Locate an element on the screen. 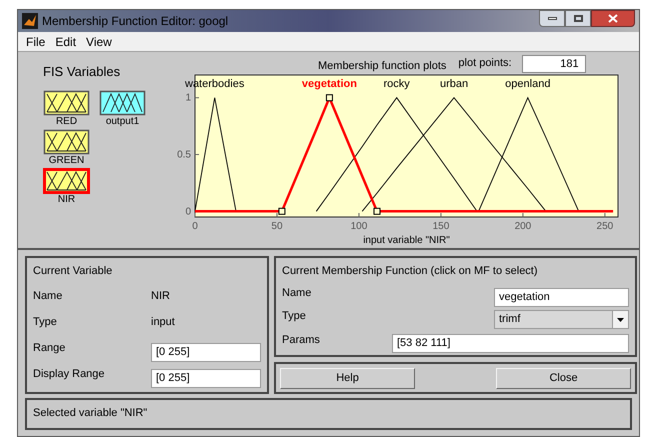 This screenshot has height=437, width=656. field-label: Range is located at coordinates (49, 348).